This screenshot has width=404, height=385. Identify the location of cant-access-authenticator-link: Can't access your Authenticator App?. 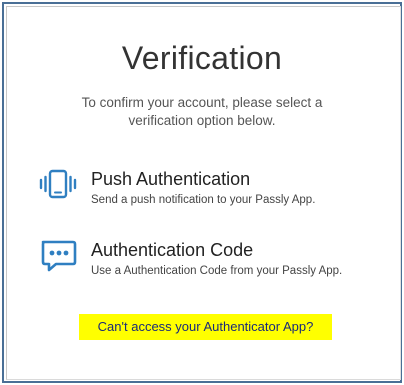
(205, 327).